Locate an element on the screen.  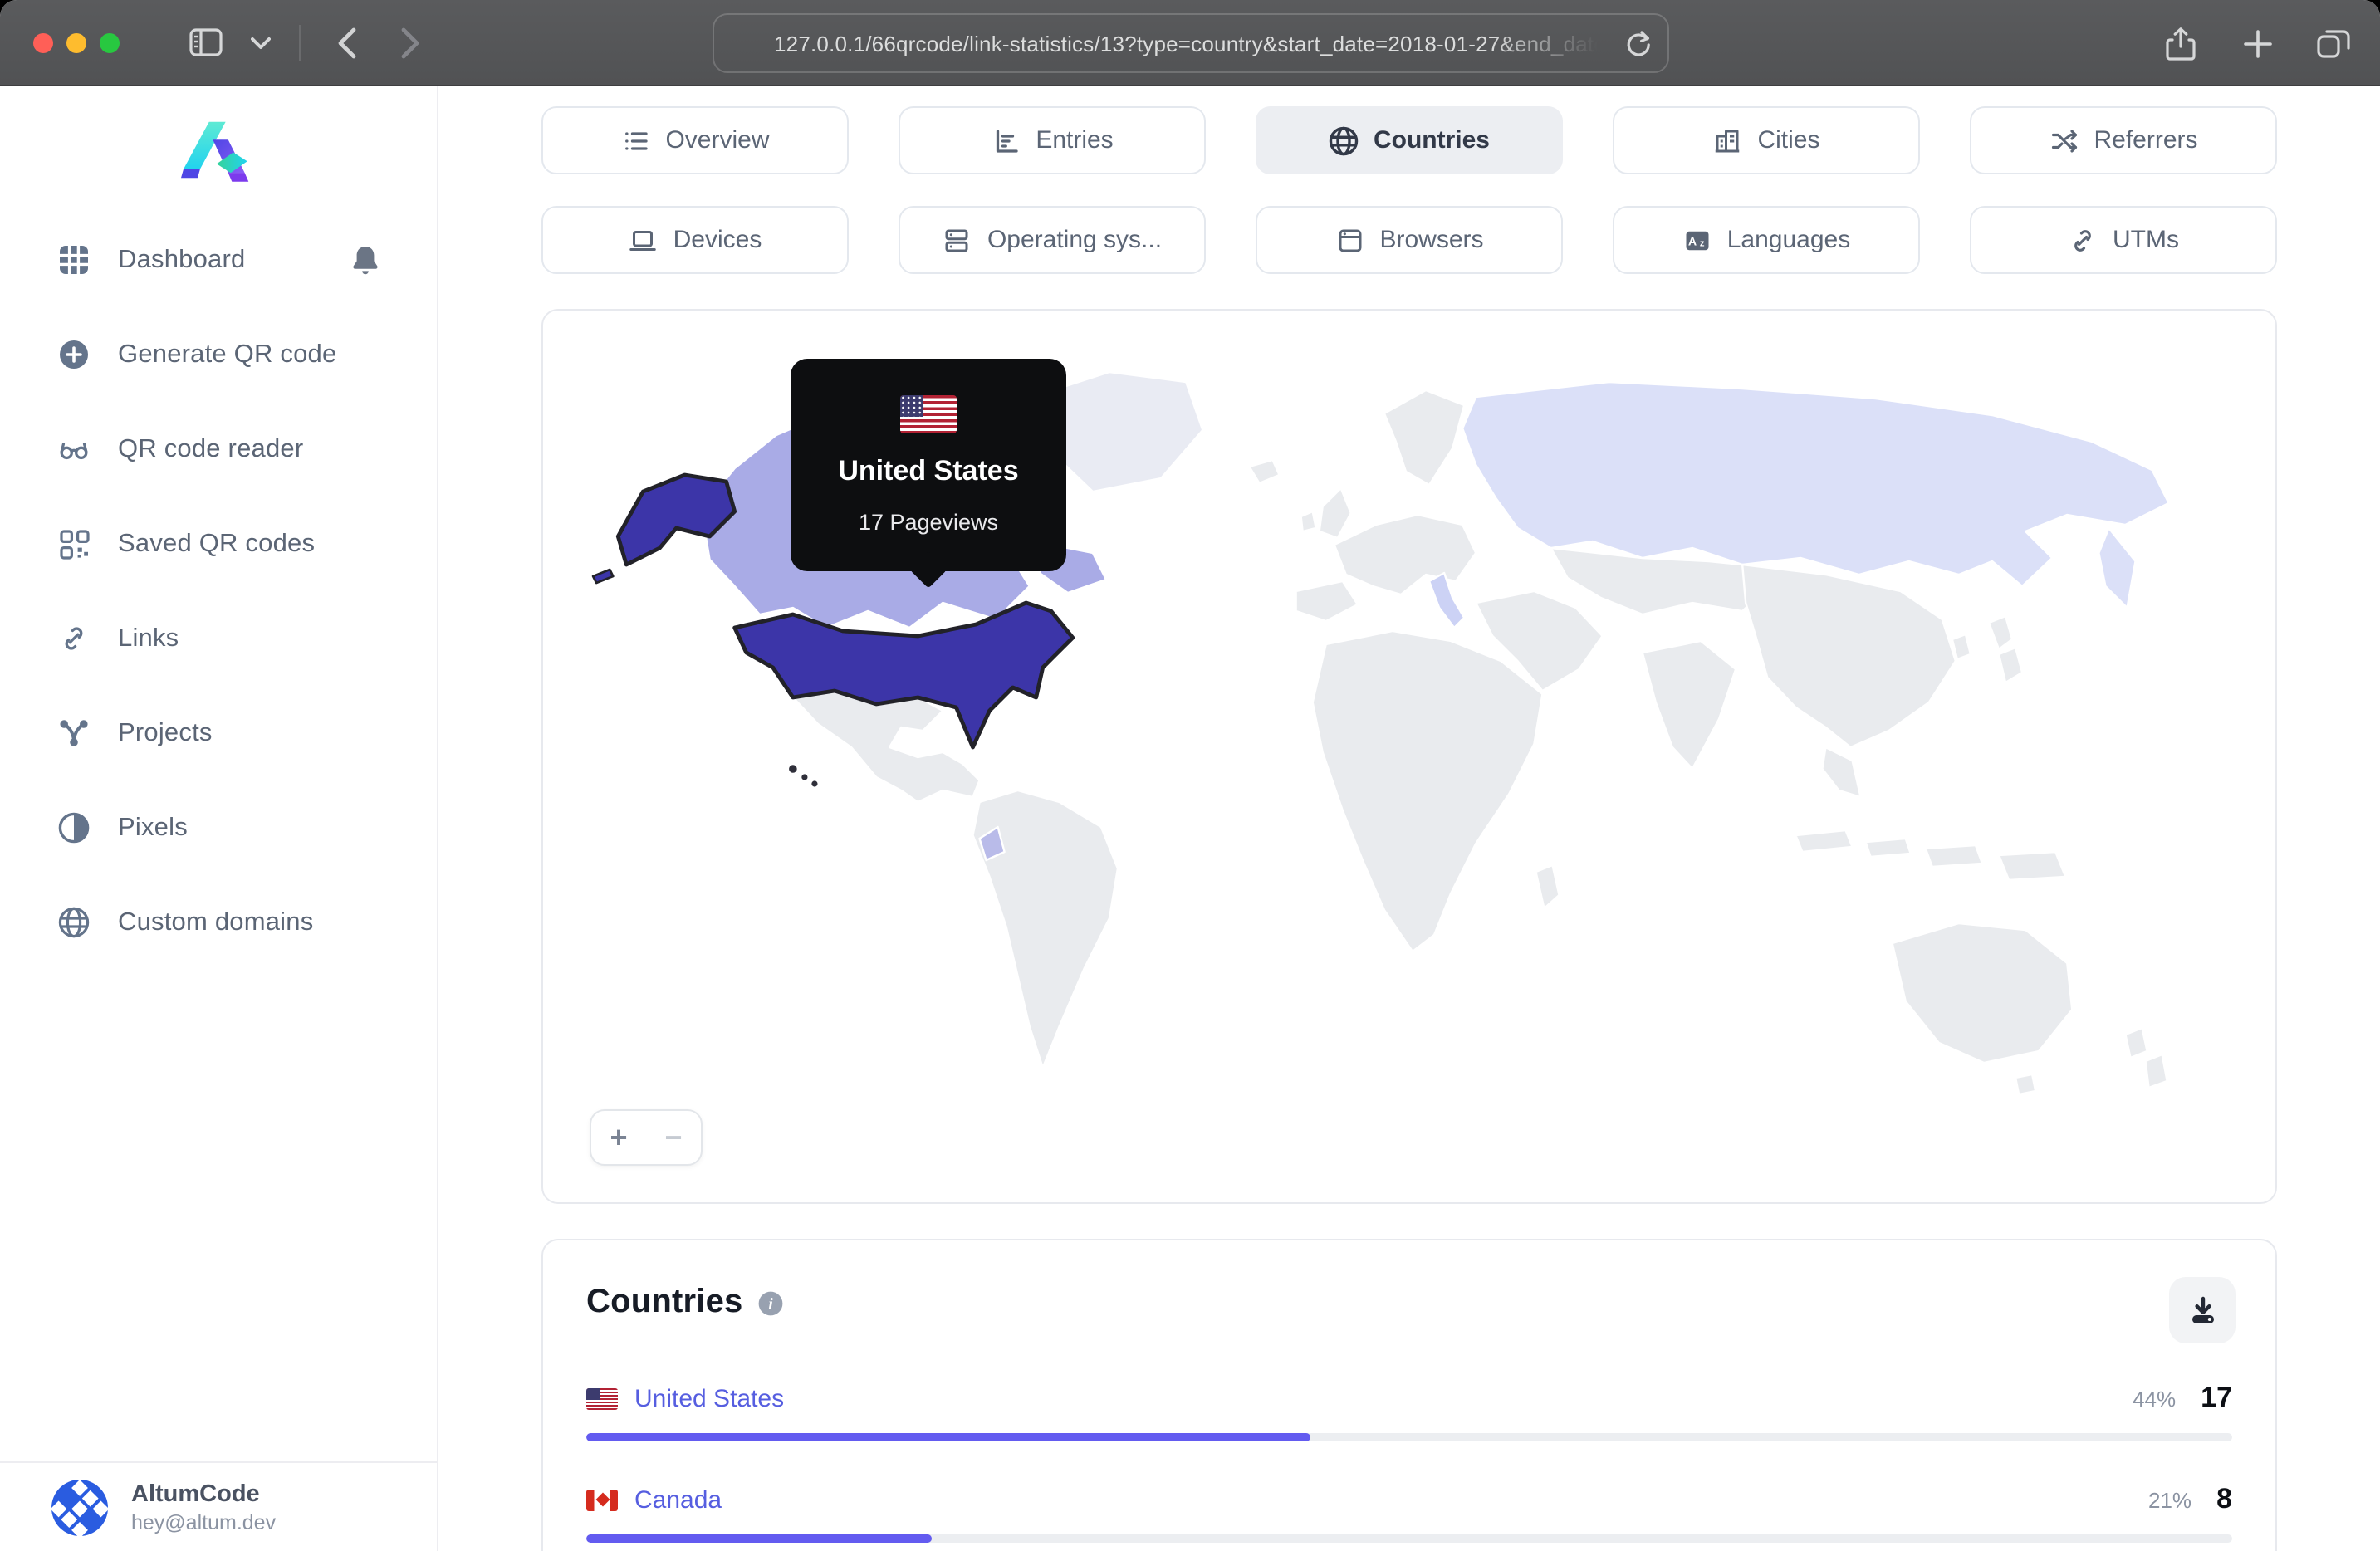
chevron-down-icon is located at coordinates (260, 42).